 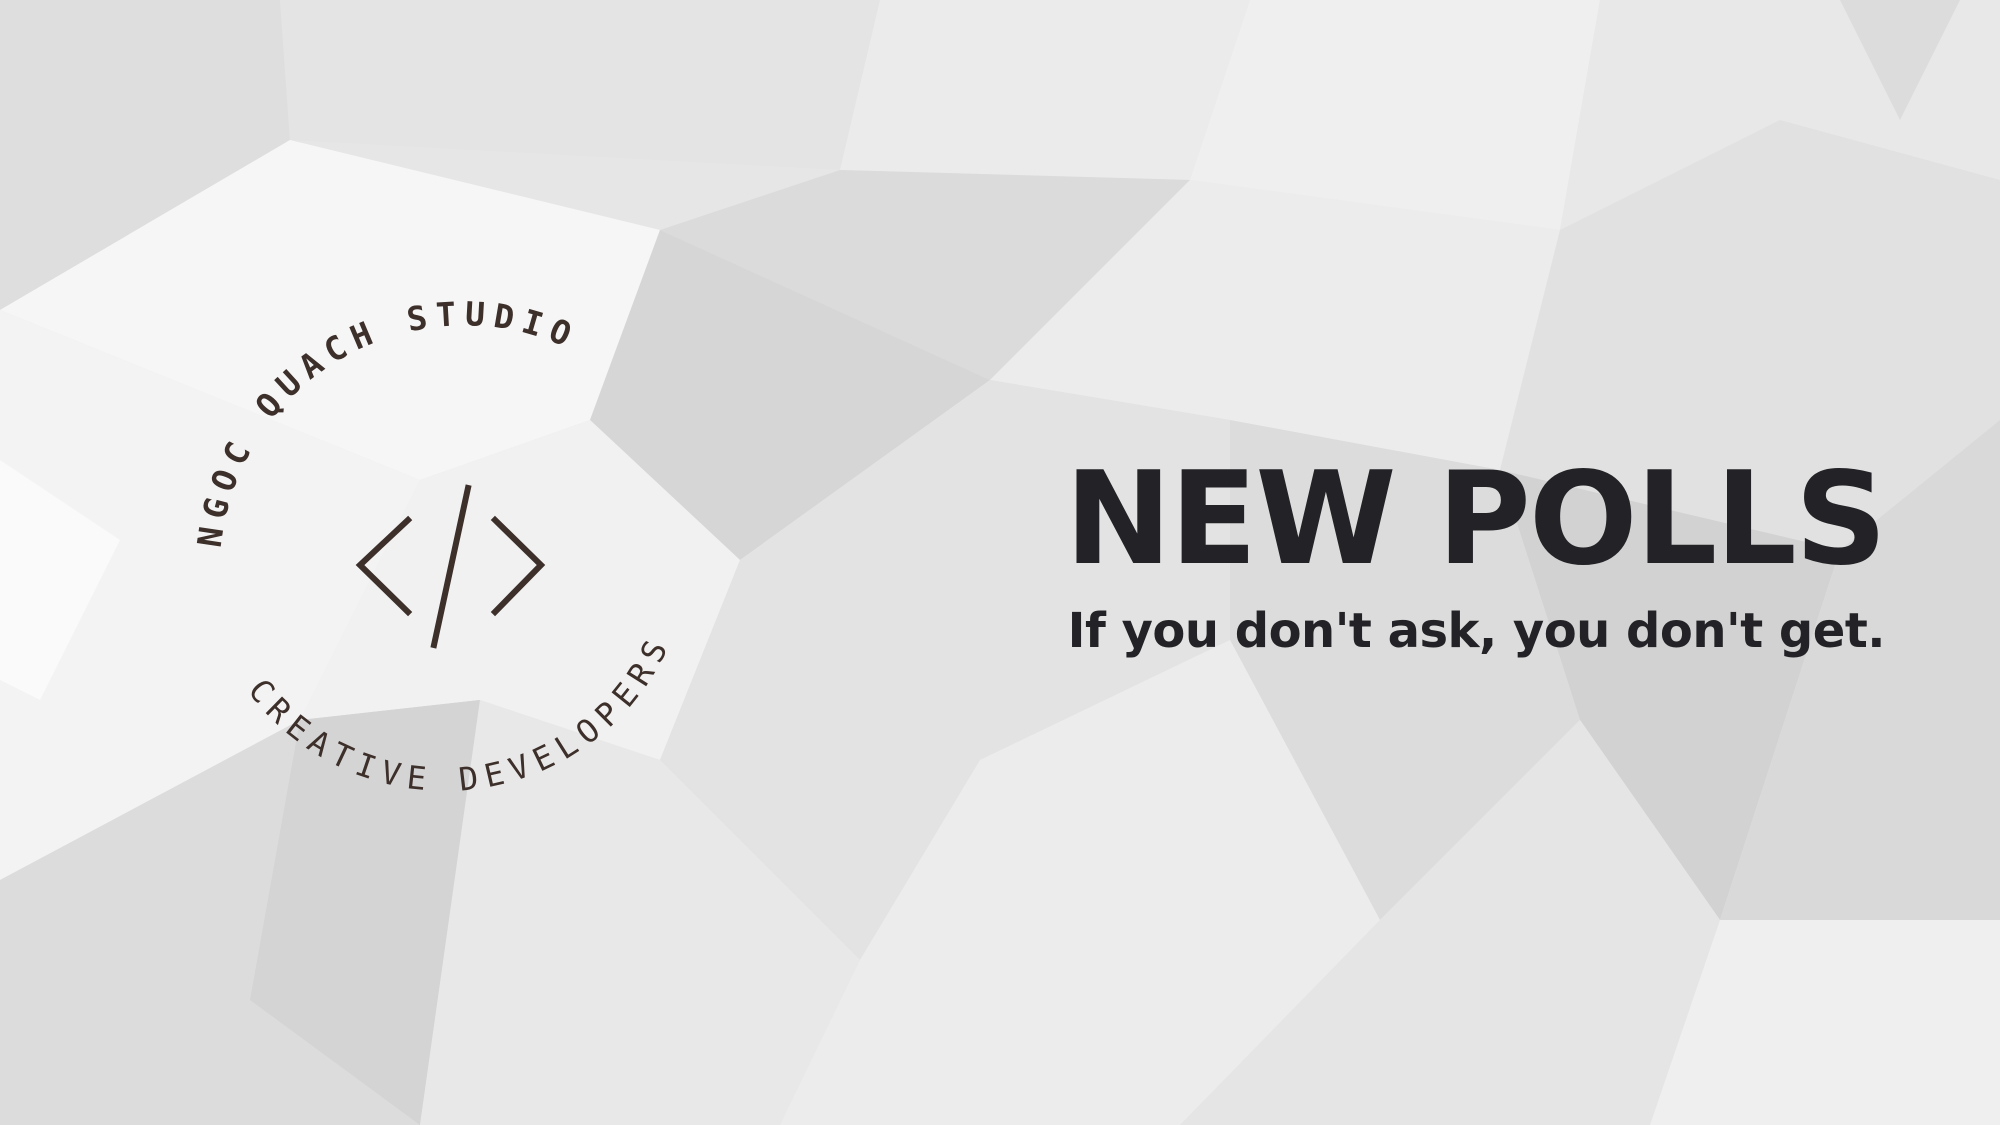 I want to click on code-brackets-icon, so click(x=450, y=566).